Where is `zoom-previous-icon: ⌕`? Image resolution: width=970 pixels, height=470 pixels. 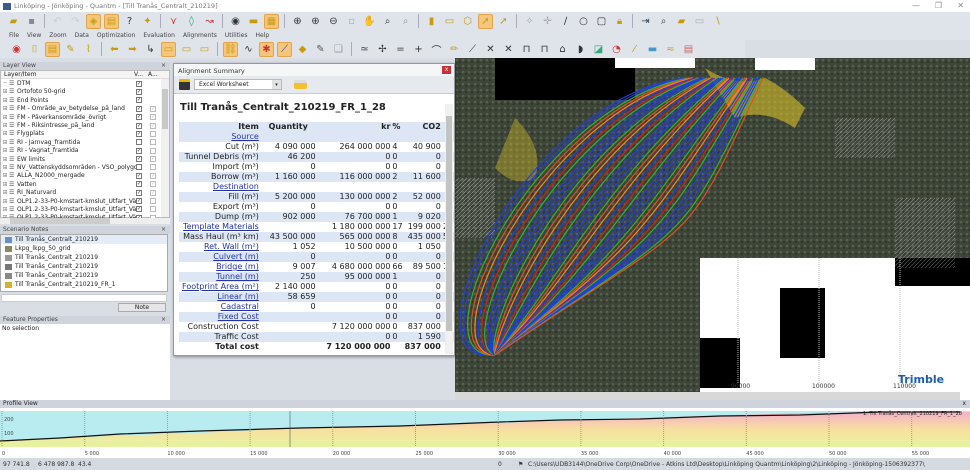 zoom-previous-icon: ⌕ is located at coordinates (387, 21).